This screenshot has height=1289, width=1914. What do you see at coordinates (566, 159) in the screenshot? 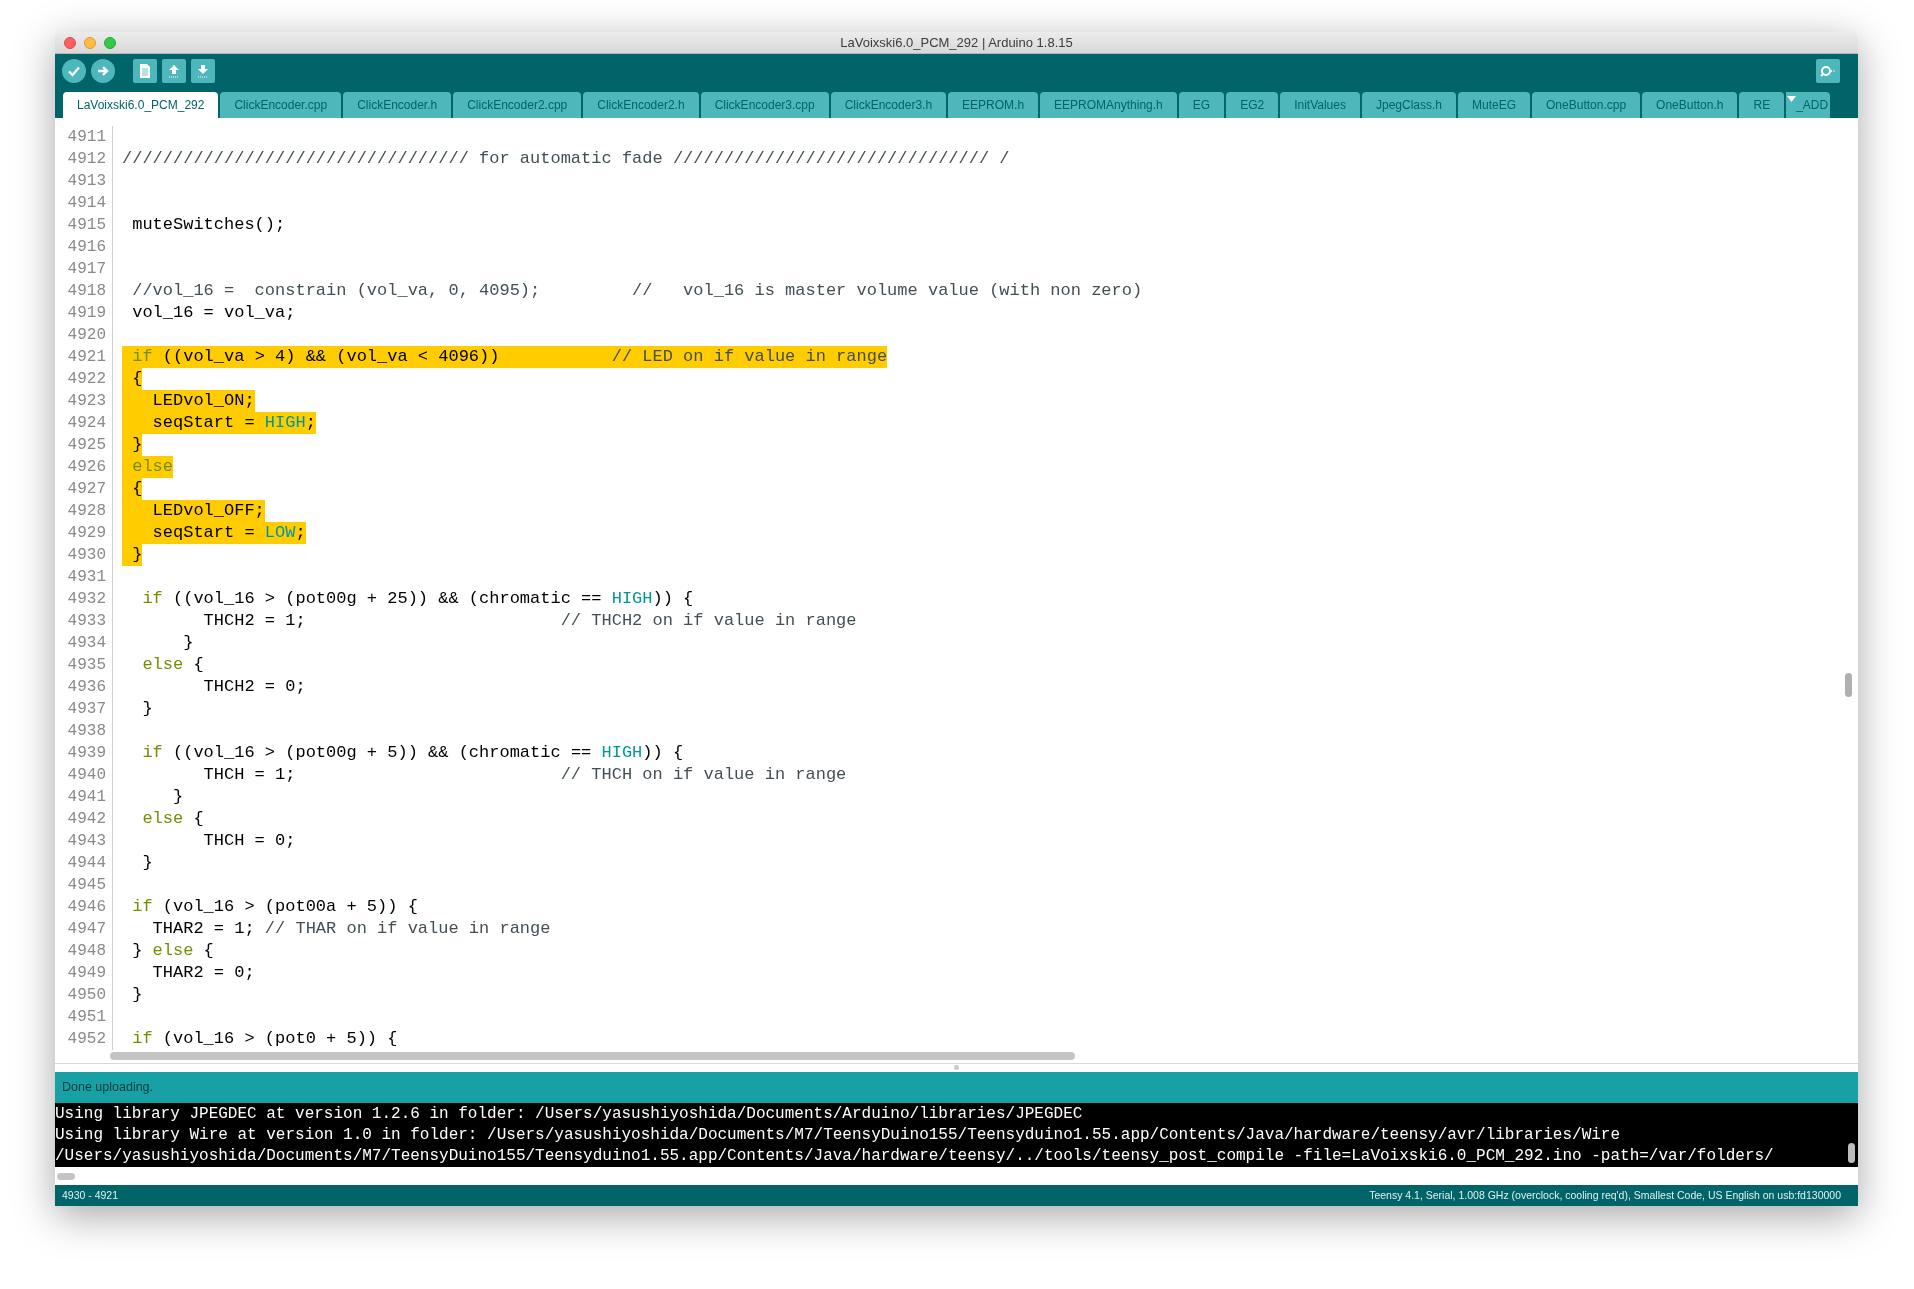
I see `code-line: ////////////////////////////////// for automatic fade /////////////////////////////// /` at bounding box center [566, 159].